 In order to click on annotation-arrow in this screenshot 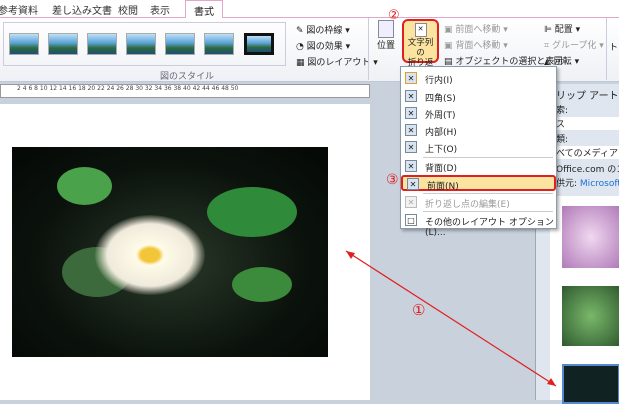, I will do `click(451, 318)`.